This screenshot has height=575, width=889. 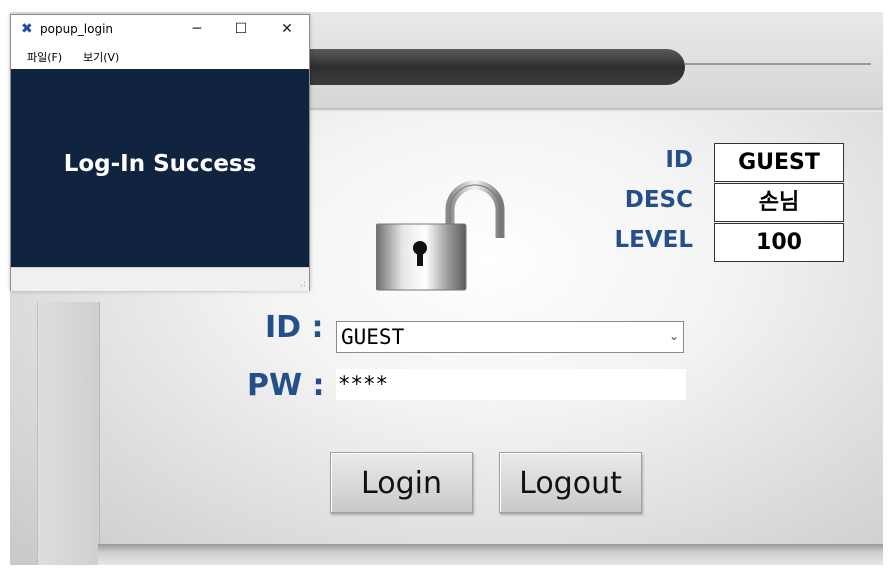 I want to click on progress-track, so click(x=472, y=67).